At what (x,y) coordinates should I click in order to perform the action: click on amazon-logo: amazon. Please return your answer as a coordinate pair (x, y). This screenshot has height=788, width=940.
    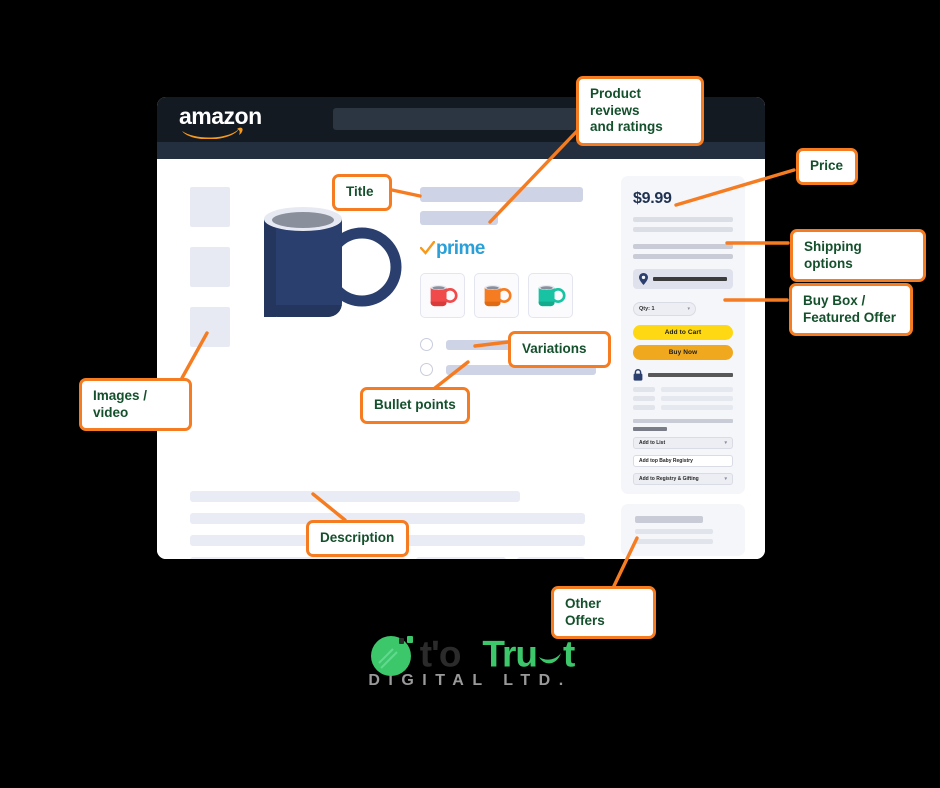
    Looking at the image, I should click on (220, 116).